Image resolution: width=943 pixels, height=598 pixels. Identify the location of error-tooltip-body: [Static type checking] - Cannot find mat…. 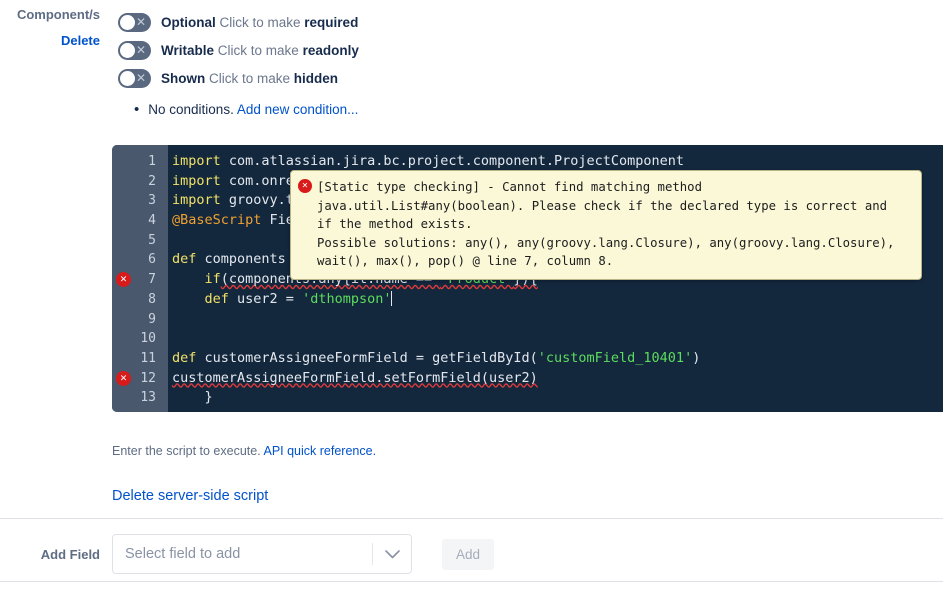
(614, 224).